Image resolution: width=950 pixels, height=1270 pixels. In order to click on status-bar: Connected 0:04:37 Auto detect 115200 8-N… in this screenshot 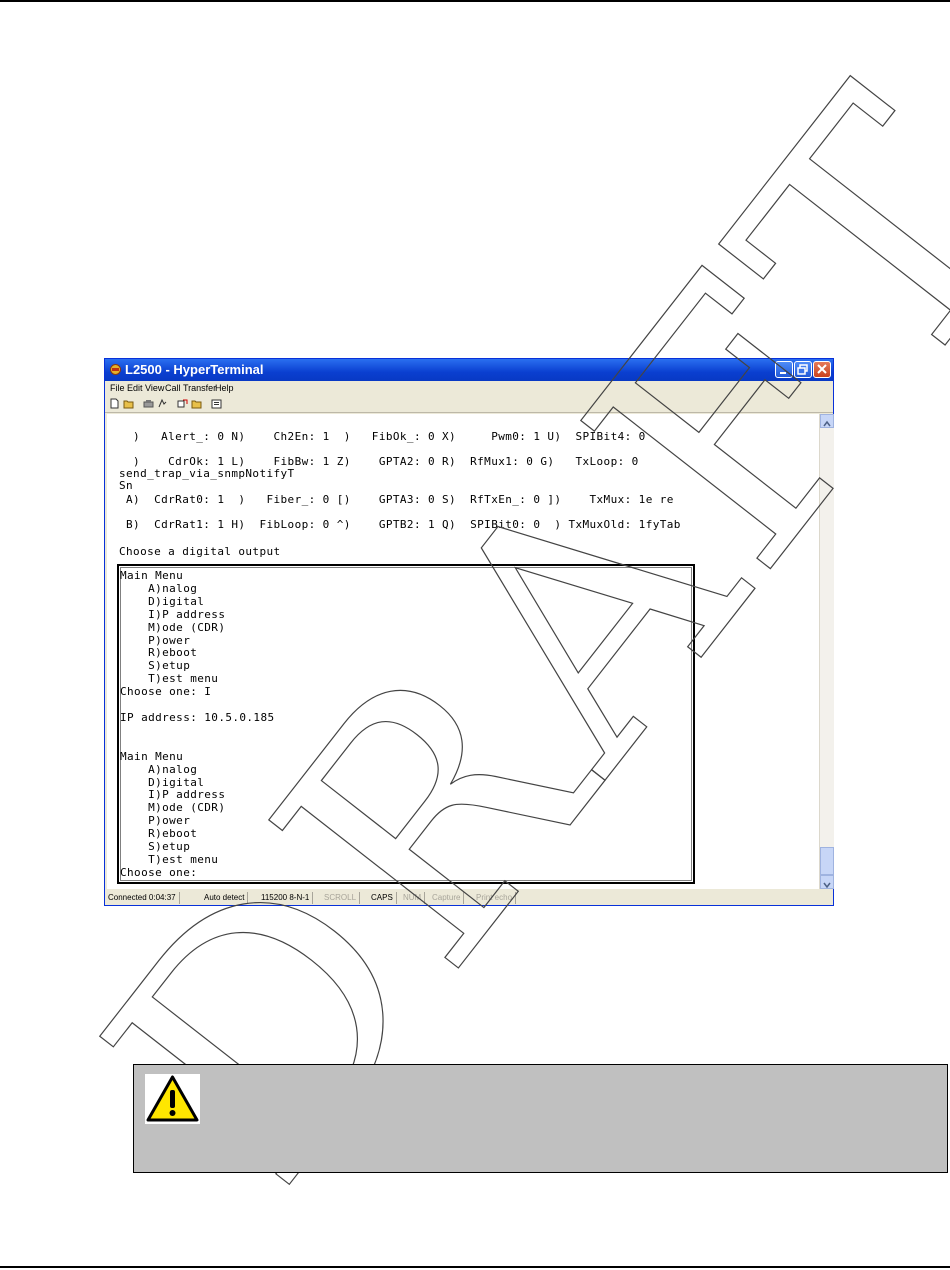, I will do `click(469, 898)`.